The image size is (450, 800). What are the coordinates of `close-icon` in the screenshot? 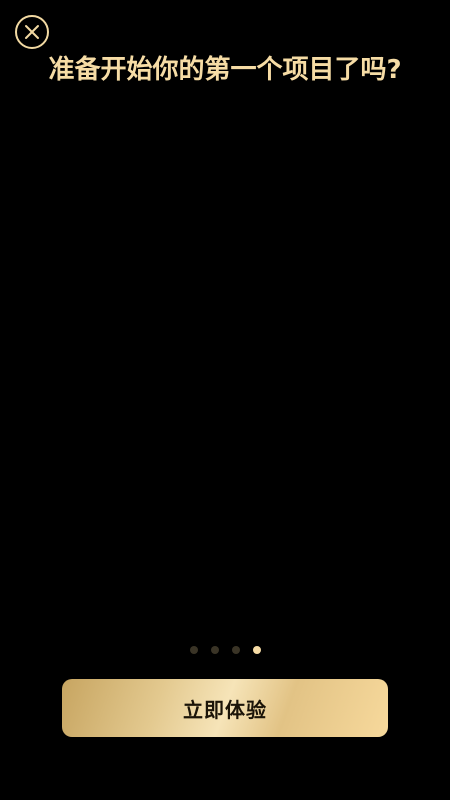 It's located at (32, 32).